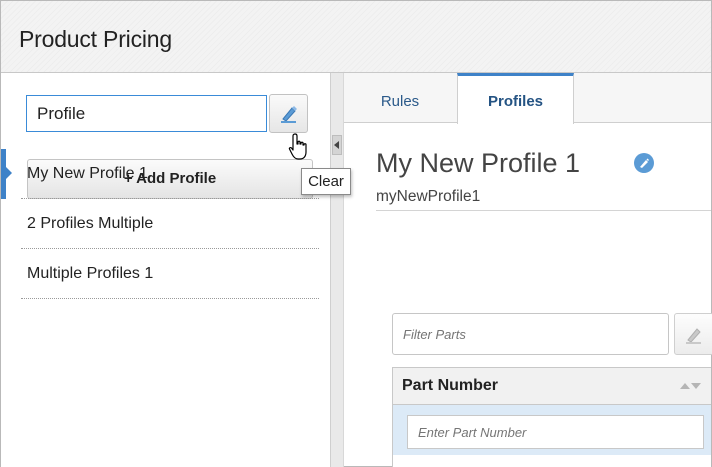  I want to click on profile-name: My New Profile 1, so click(87, 173).